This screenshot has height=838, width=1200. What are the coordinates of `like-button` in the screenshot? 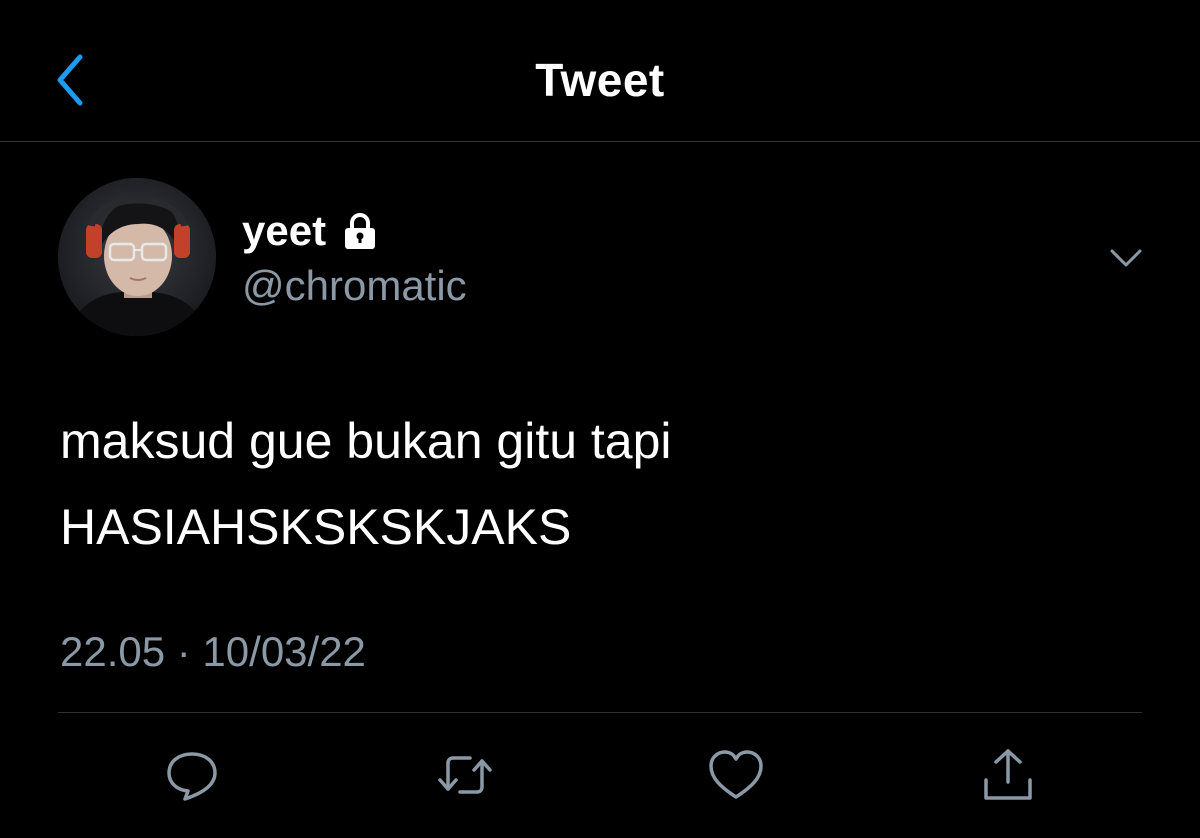 It's located at (736, 775).